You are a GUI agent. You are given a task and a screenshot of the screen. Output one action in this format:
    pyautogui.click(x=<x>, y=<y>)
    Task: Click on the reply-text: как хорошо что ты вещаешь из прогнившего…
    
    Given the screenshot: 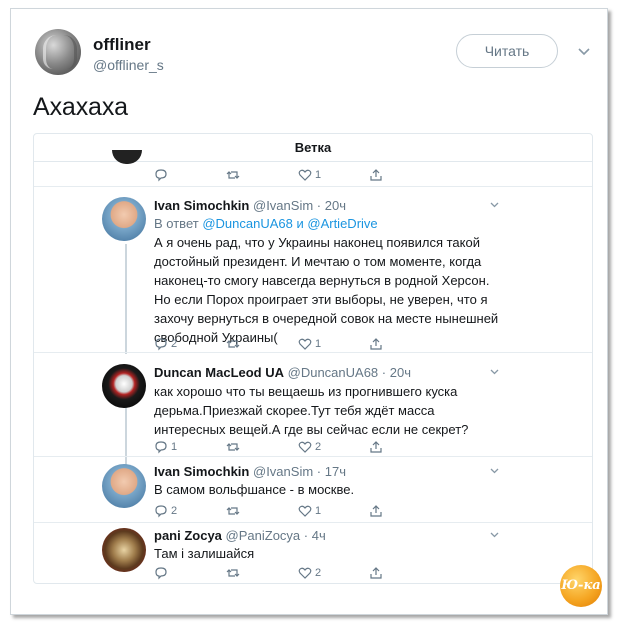 What is the action you would take?
    pyautogui.click(x=311, y=410)
    